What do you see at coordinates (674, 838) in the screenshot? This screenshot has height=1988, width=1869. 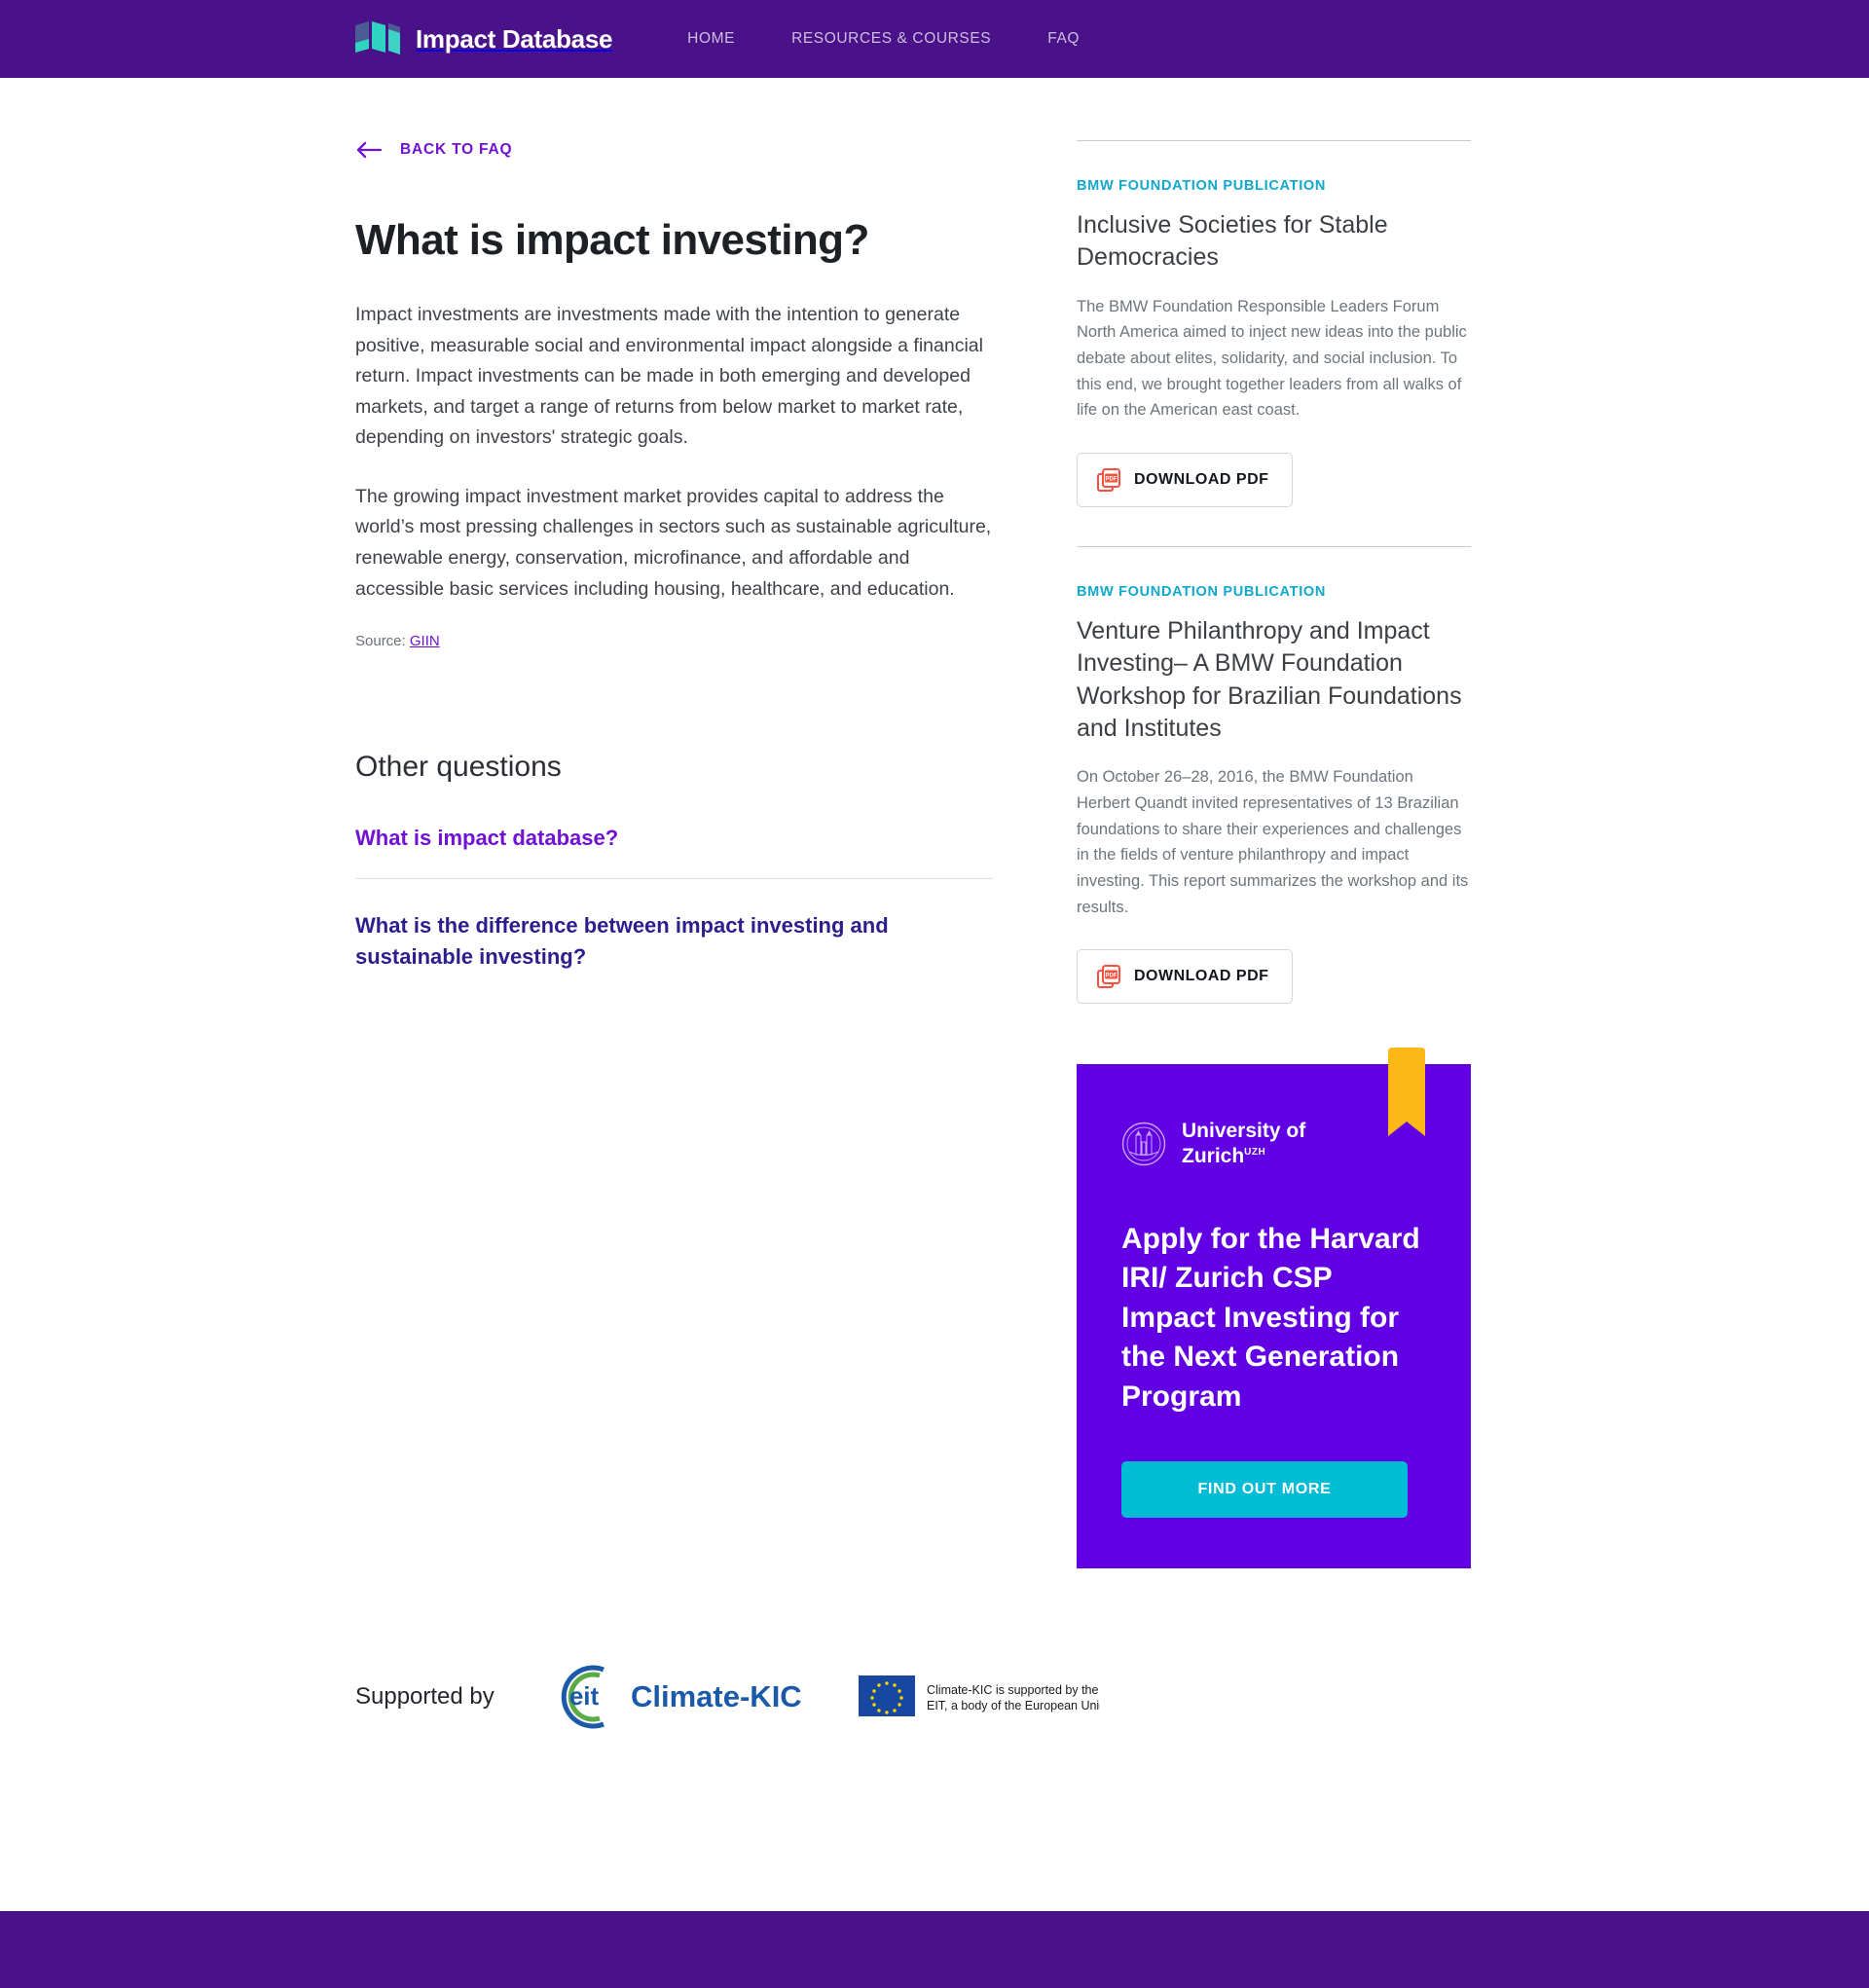 I see `other-question-link-1: What is impact database?` at bounding box center [674, 838].